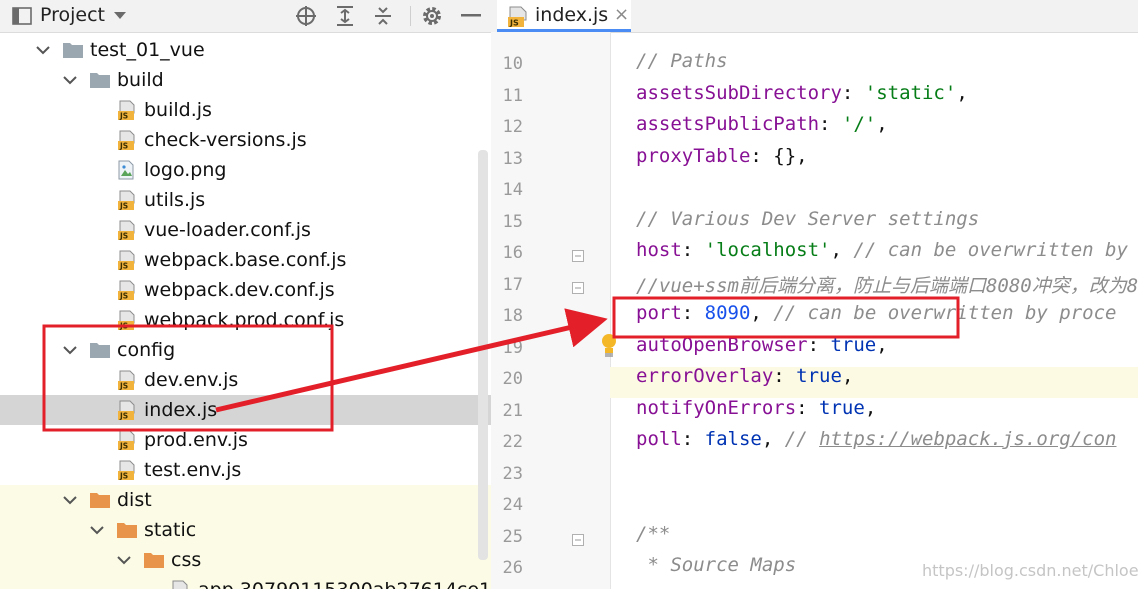 This screenshot has height=589, width=1138. I want to click on locate-icon, so click(306, 16).